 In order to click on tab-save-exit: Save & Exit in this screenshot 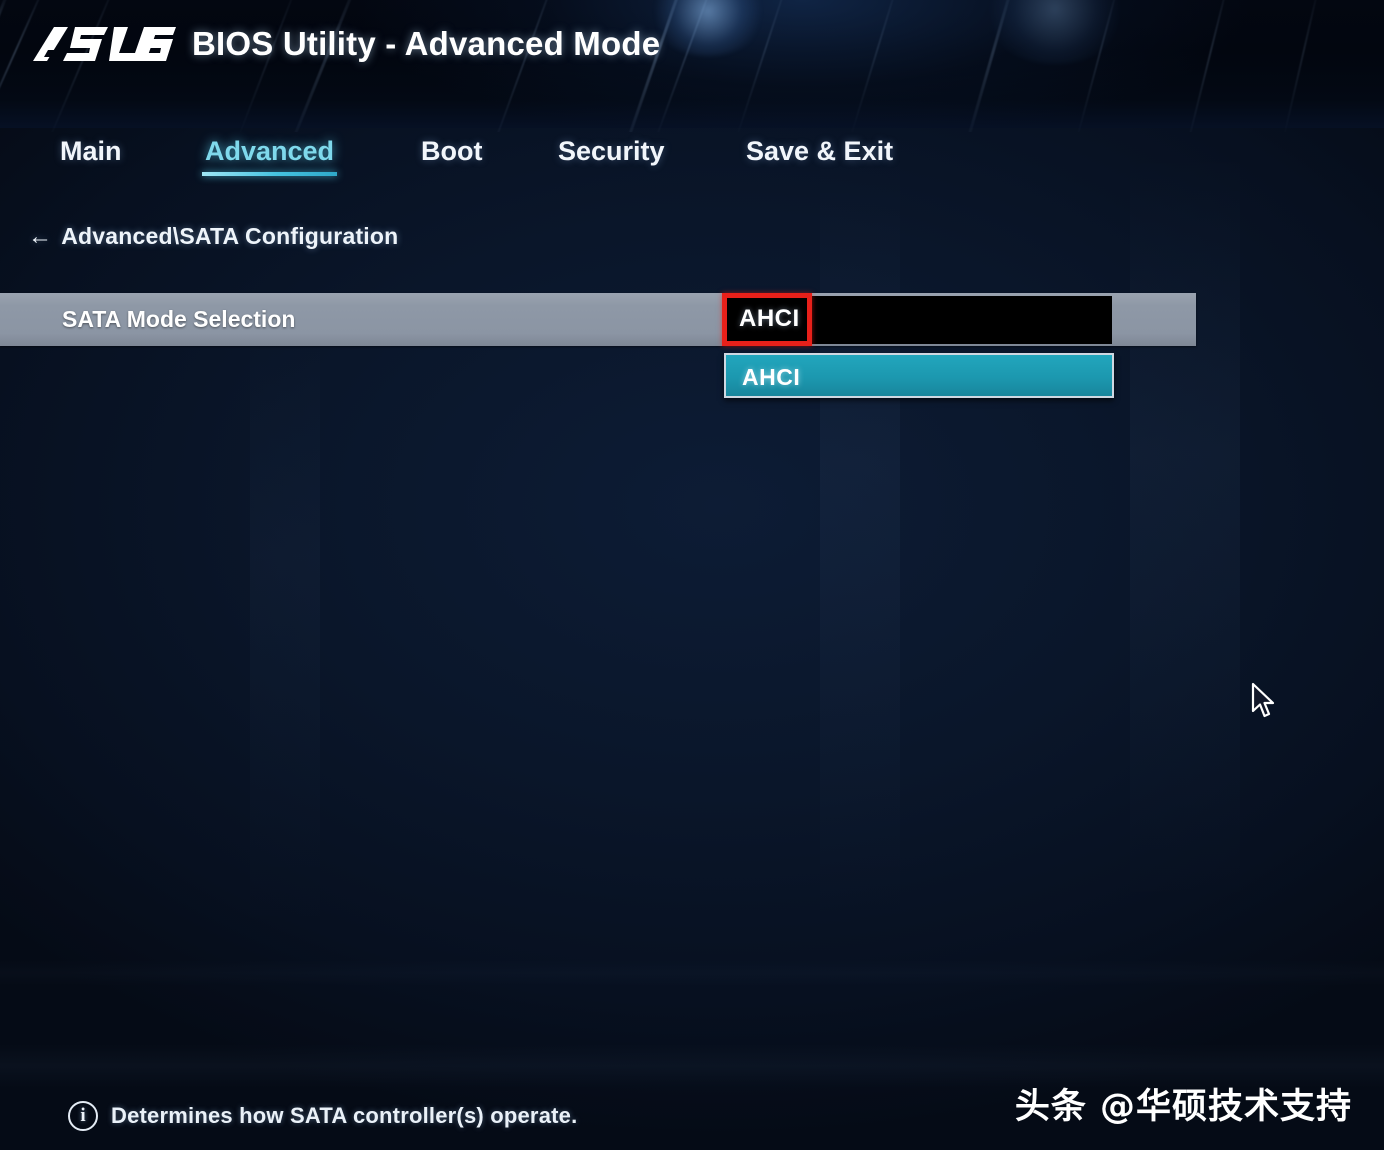, I will do `click(819, 151)`.